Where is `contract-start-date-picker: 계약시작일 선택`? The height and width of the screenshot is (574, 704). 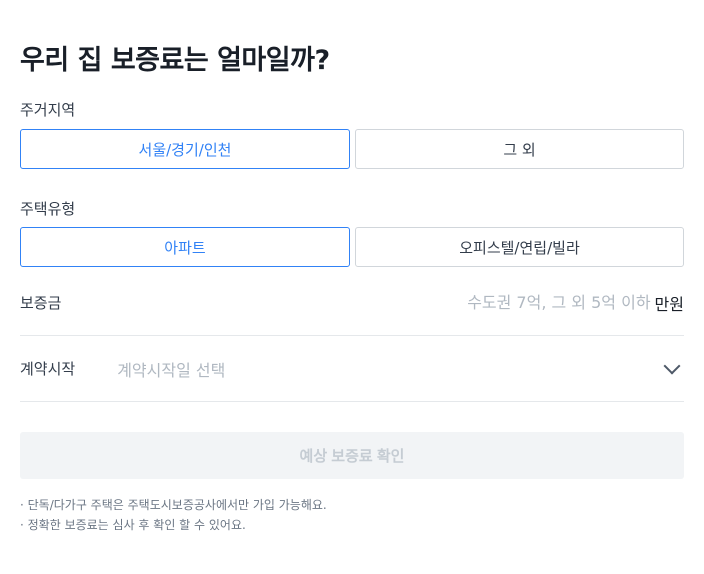
contract-start-date-picker: 계약시작일 선택 is located at coordinates (391, 369).